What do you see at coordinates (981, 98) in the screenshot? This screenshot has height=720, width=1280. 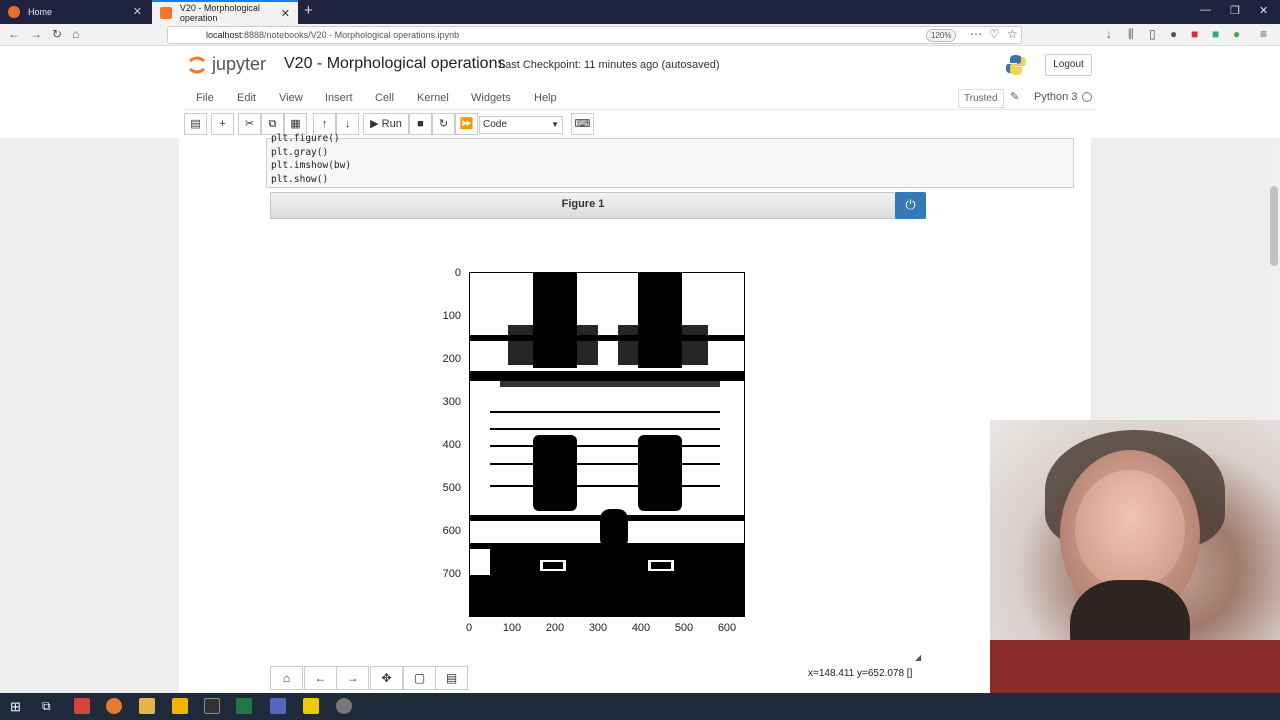 I see `trusted-badge: Trusted` at bounding box center [981, 98].